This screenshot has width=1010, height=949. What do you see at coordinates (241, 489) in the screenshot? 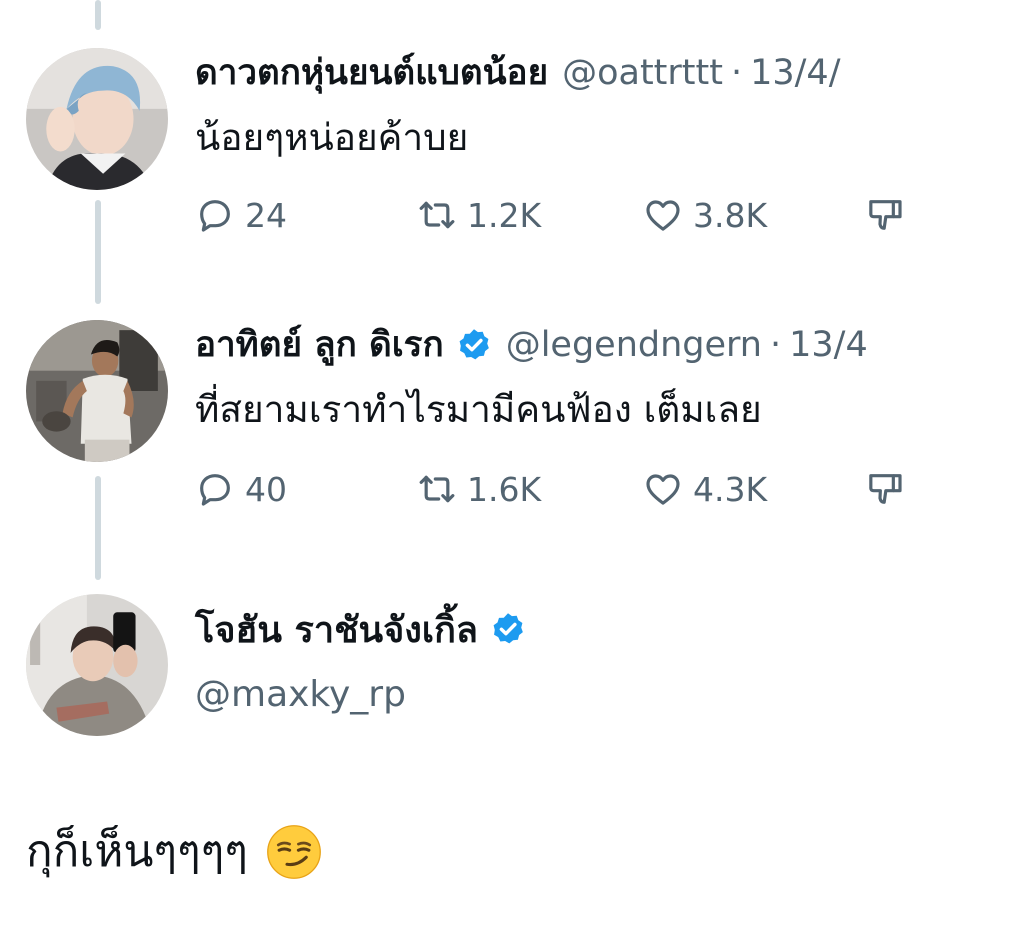
I see `reply-button: 40` at bounding box center [241, 489].